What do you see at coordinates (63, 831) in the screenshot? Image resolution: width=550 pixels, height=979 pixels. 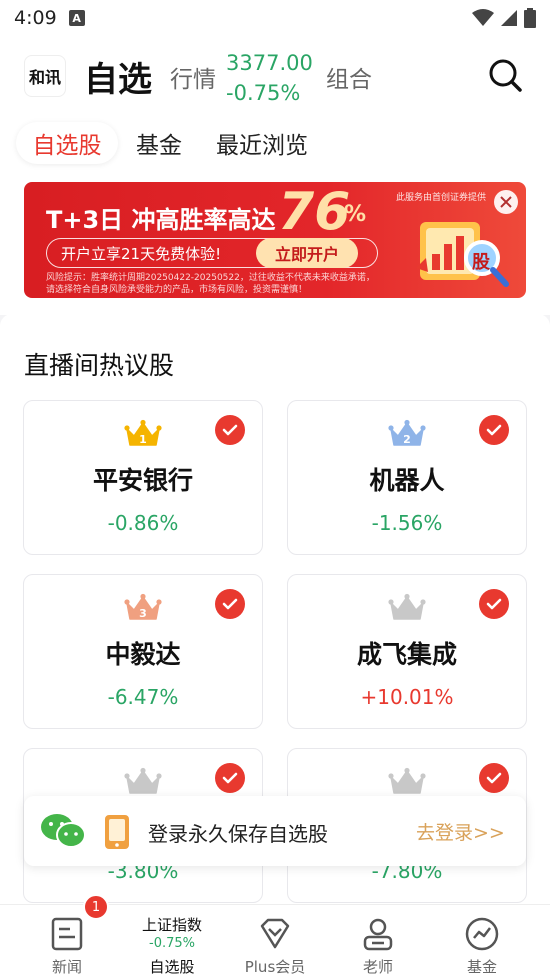 I see `wechat-icon` at bounding box center [63, 831].